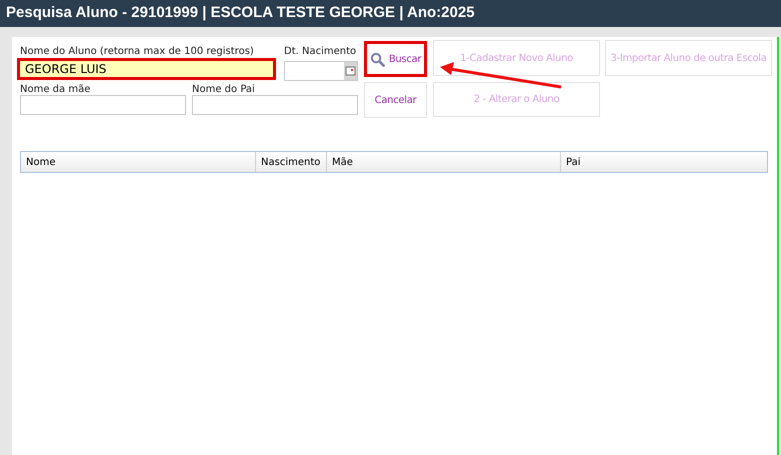 The width and height of the screenshot is (781, 455). I want to click on column-header: Nascimento, so click(291, 162).